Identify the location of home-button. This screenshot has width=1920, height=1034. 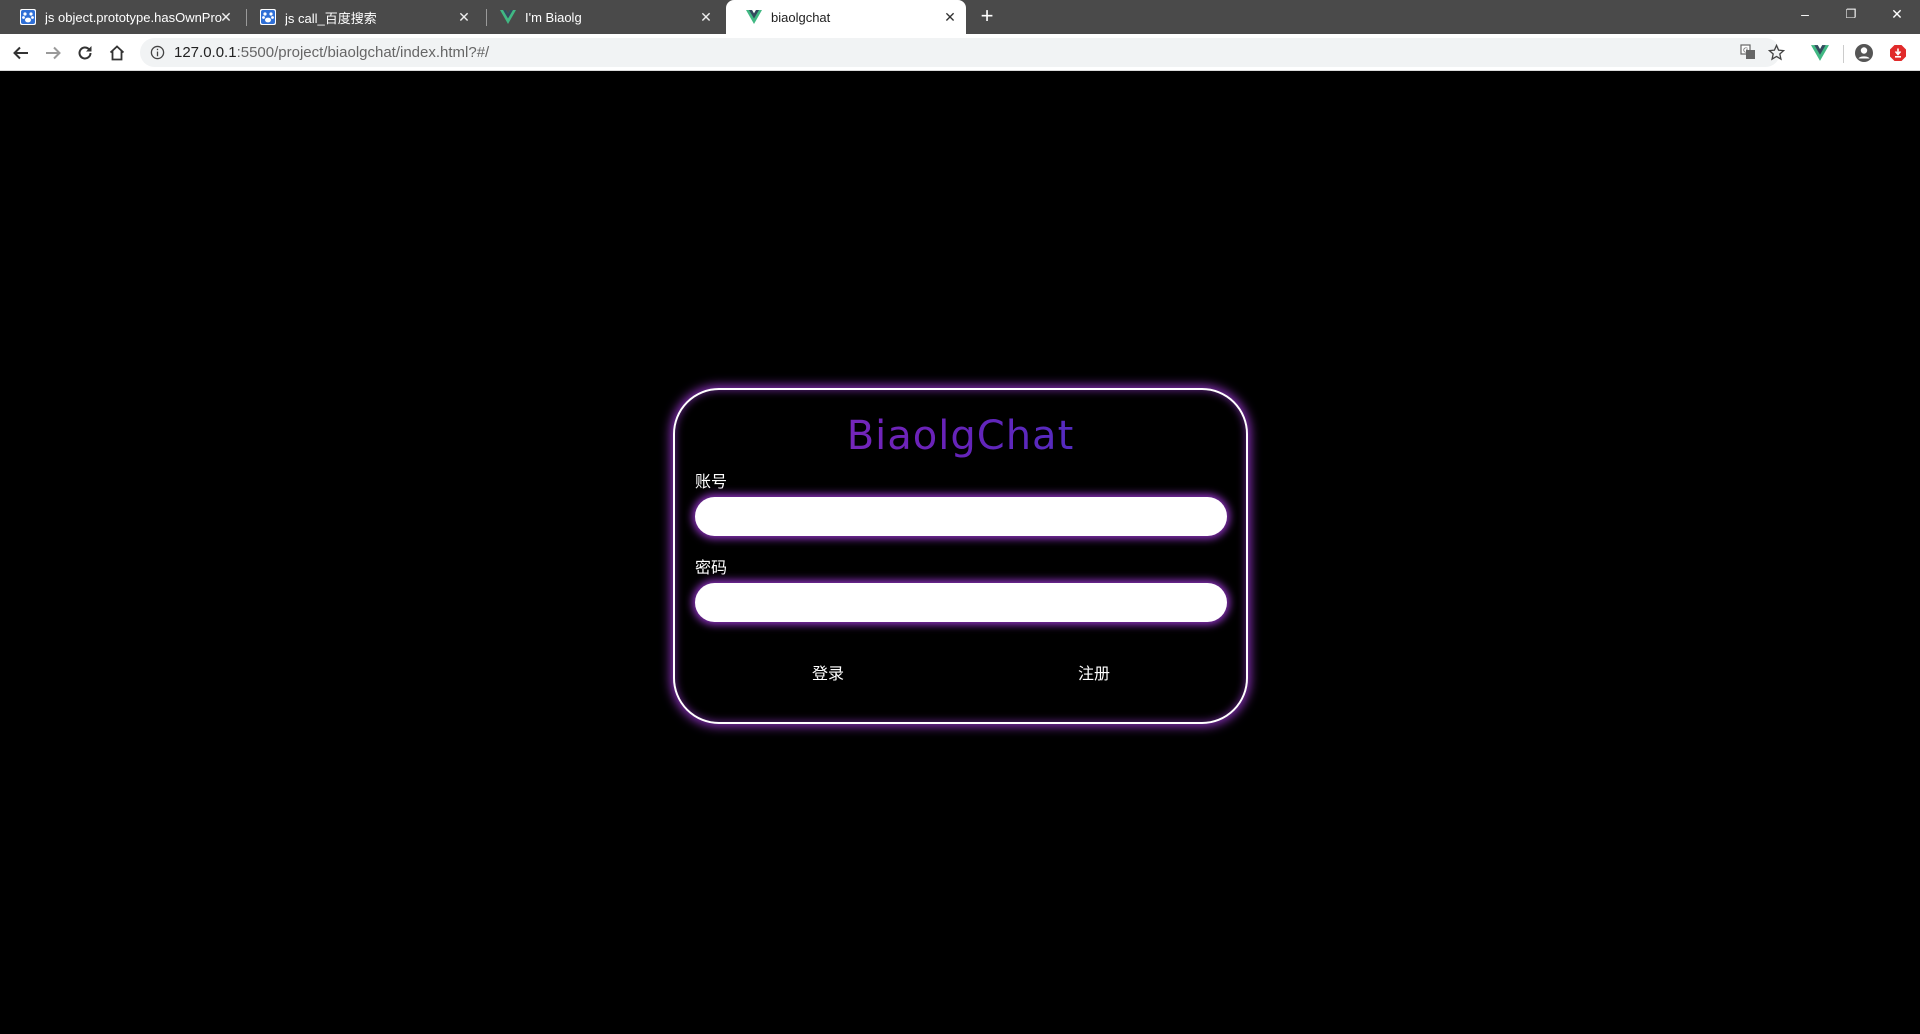
(117, 53).